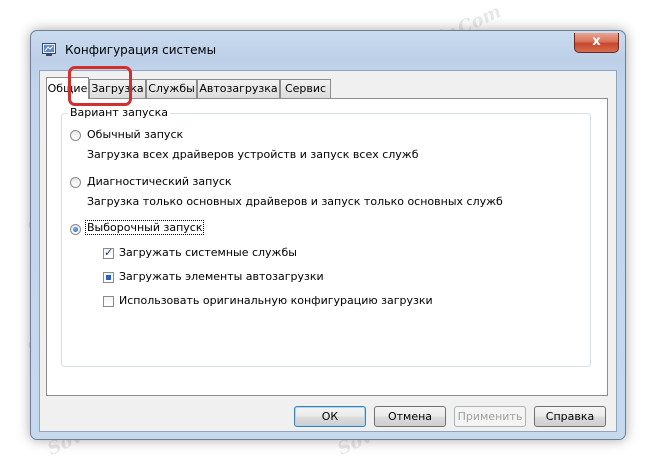 The height and width of the screenshot is (465, 659). I want to click on apply-button: Применить, so click(490, 416).